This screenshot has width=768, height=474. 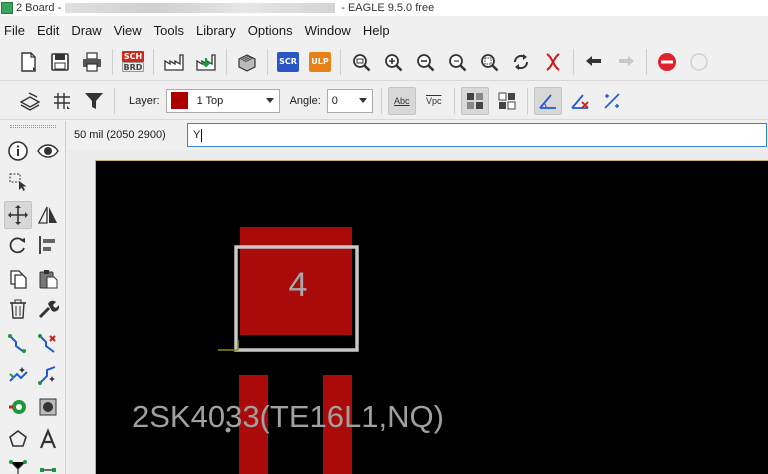 What do you see at coordinates (547, 100) in the screenshot?
I see `snap-angle-button` at bounding box center [547, 100].